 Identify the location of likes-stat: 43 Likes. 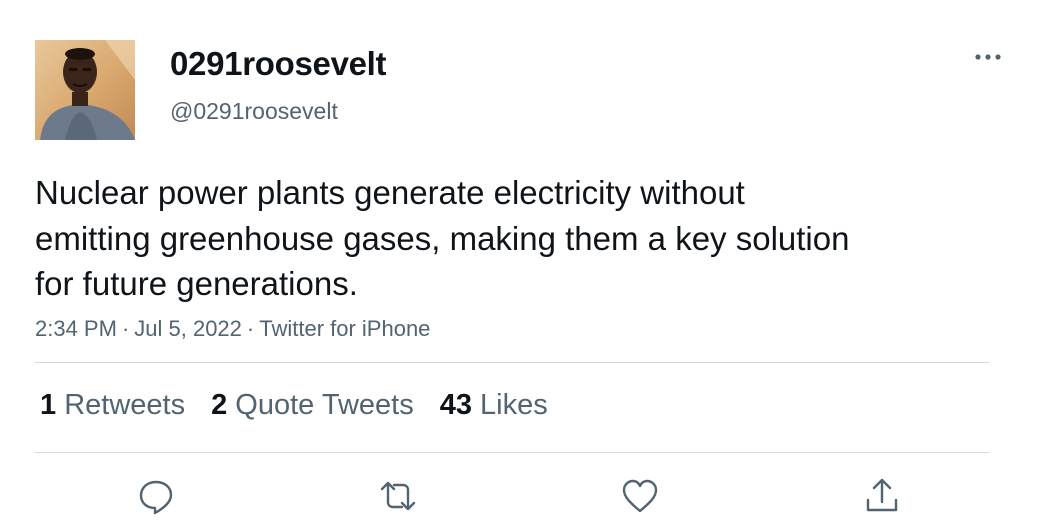
(494, 405).